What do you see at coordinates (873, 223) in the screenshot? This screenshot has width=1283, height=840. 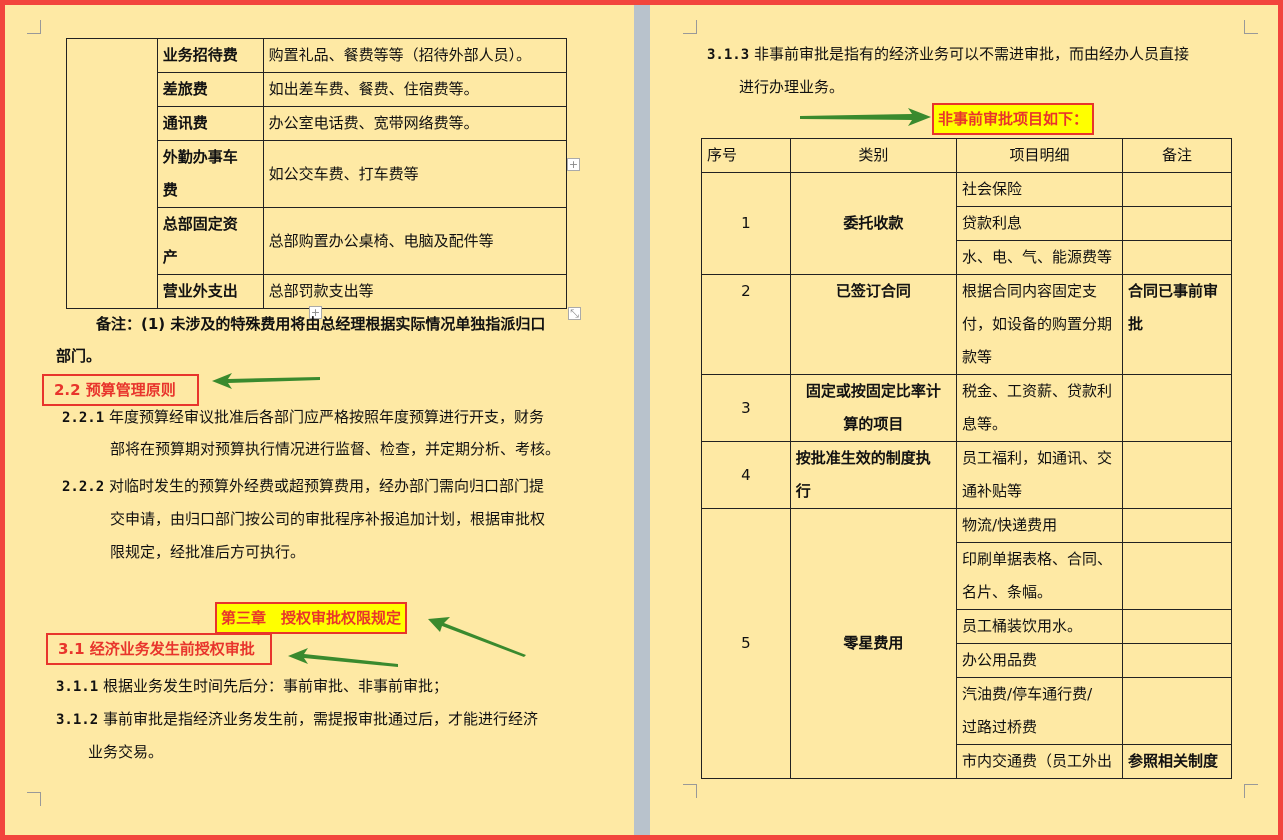 I see `table-cell: 委托收款` at bounding box center [873, 223].